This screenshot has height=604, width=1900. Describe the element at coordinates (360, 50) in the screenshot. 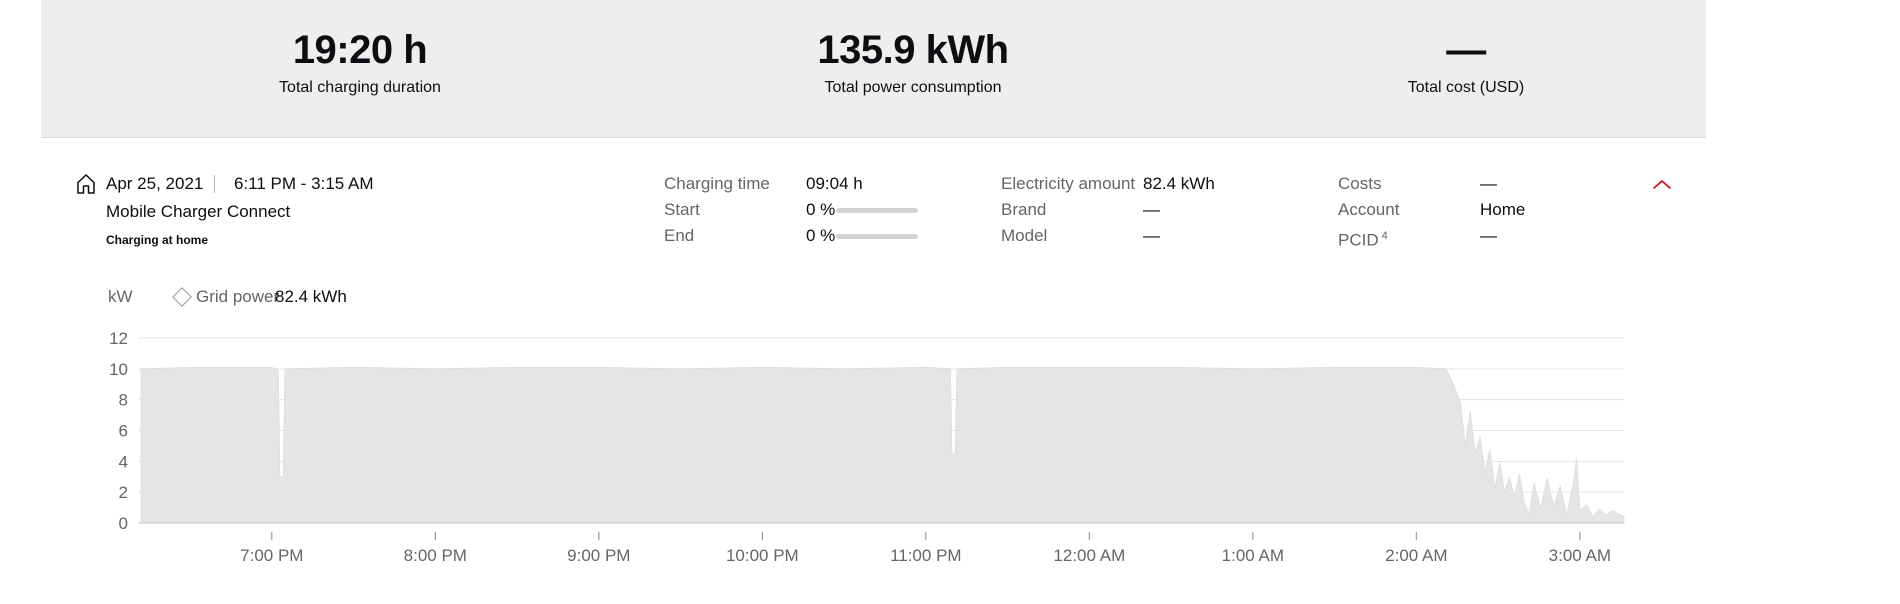

I see `total-duration-value: 19:20 h` at that location.